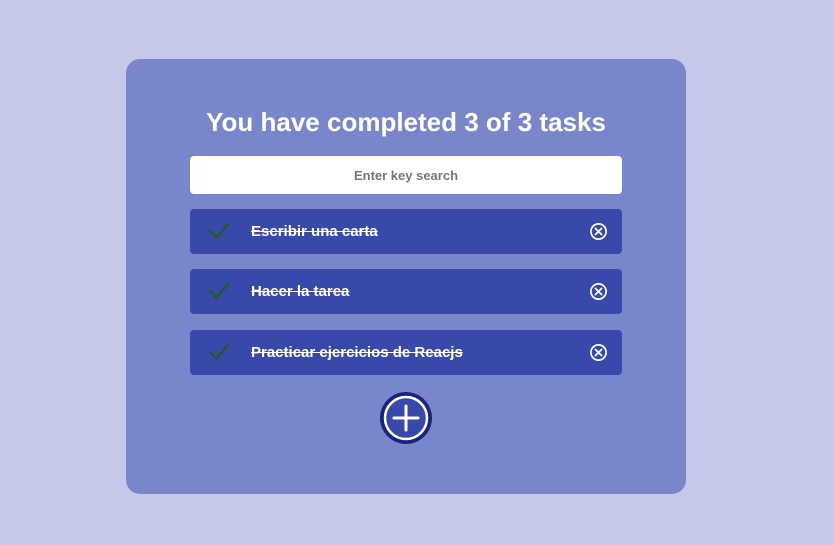 The width and height of the screenshot is (834, 545). I want to click on todo-item: Escribir una carta, so click(406, 231).